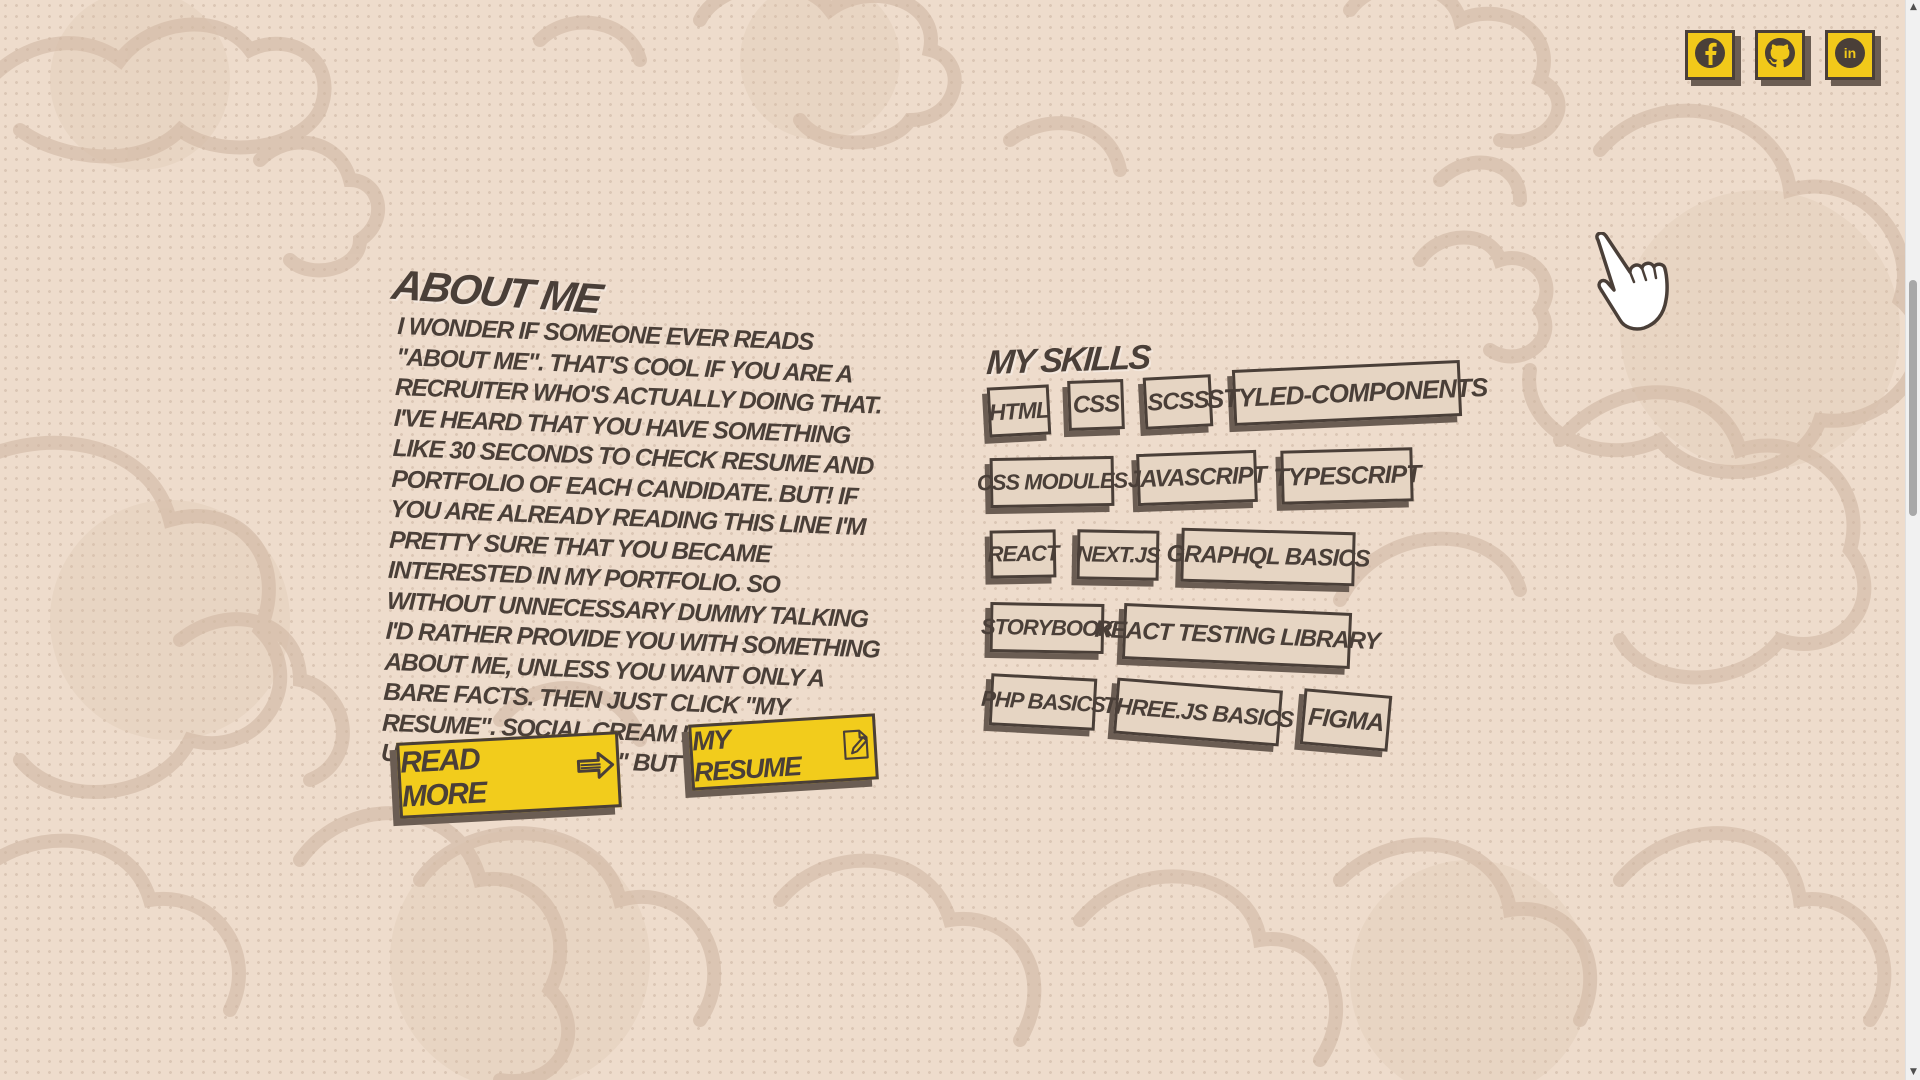 This screenshot has height=1080, width=1920. What do you see at coordinates (1118, 555) in the screenshot?
I see `skill-tag: Next.js` at bounding box center [1118, 555].